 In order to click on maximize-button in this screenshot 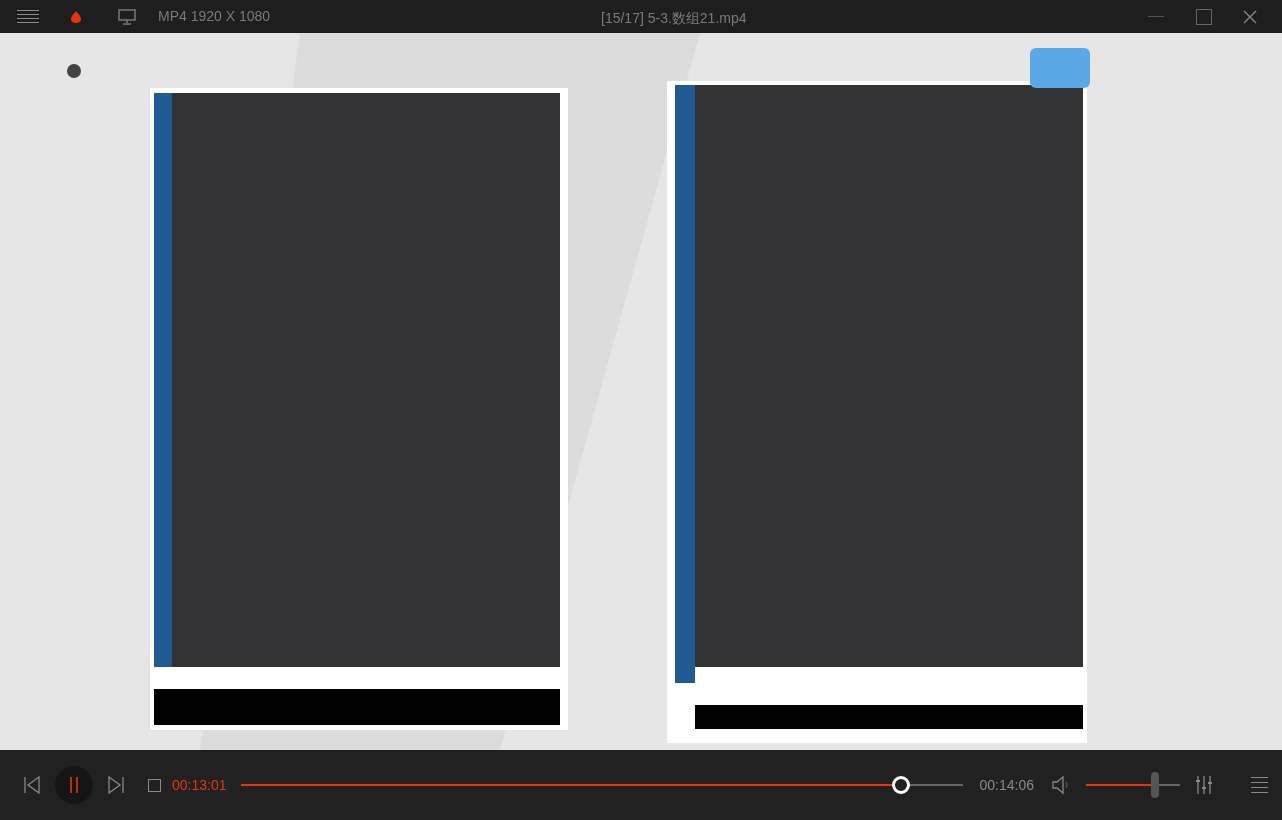, I will do `click(1204, 16)`.